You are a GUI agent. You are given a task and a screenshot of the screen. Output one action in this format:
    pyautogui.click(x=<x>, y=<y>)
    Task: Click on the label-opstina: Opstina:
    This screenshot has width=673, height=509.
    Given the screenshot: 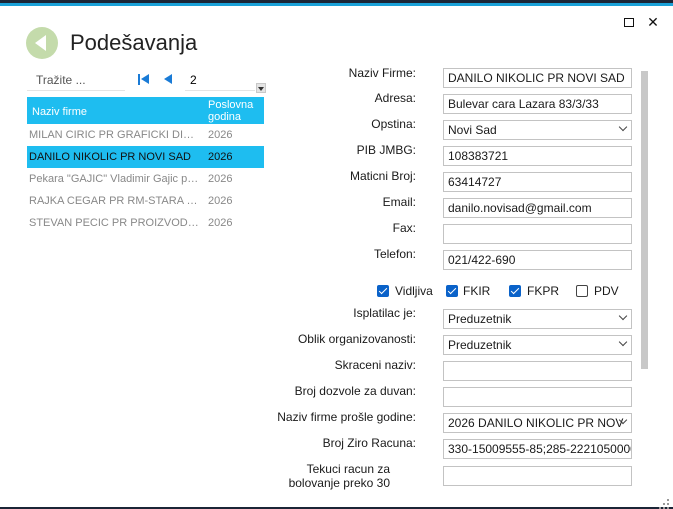 What is the action you would take?
    pyautogui.click(x=393, y=124)
    